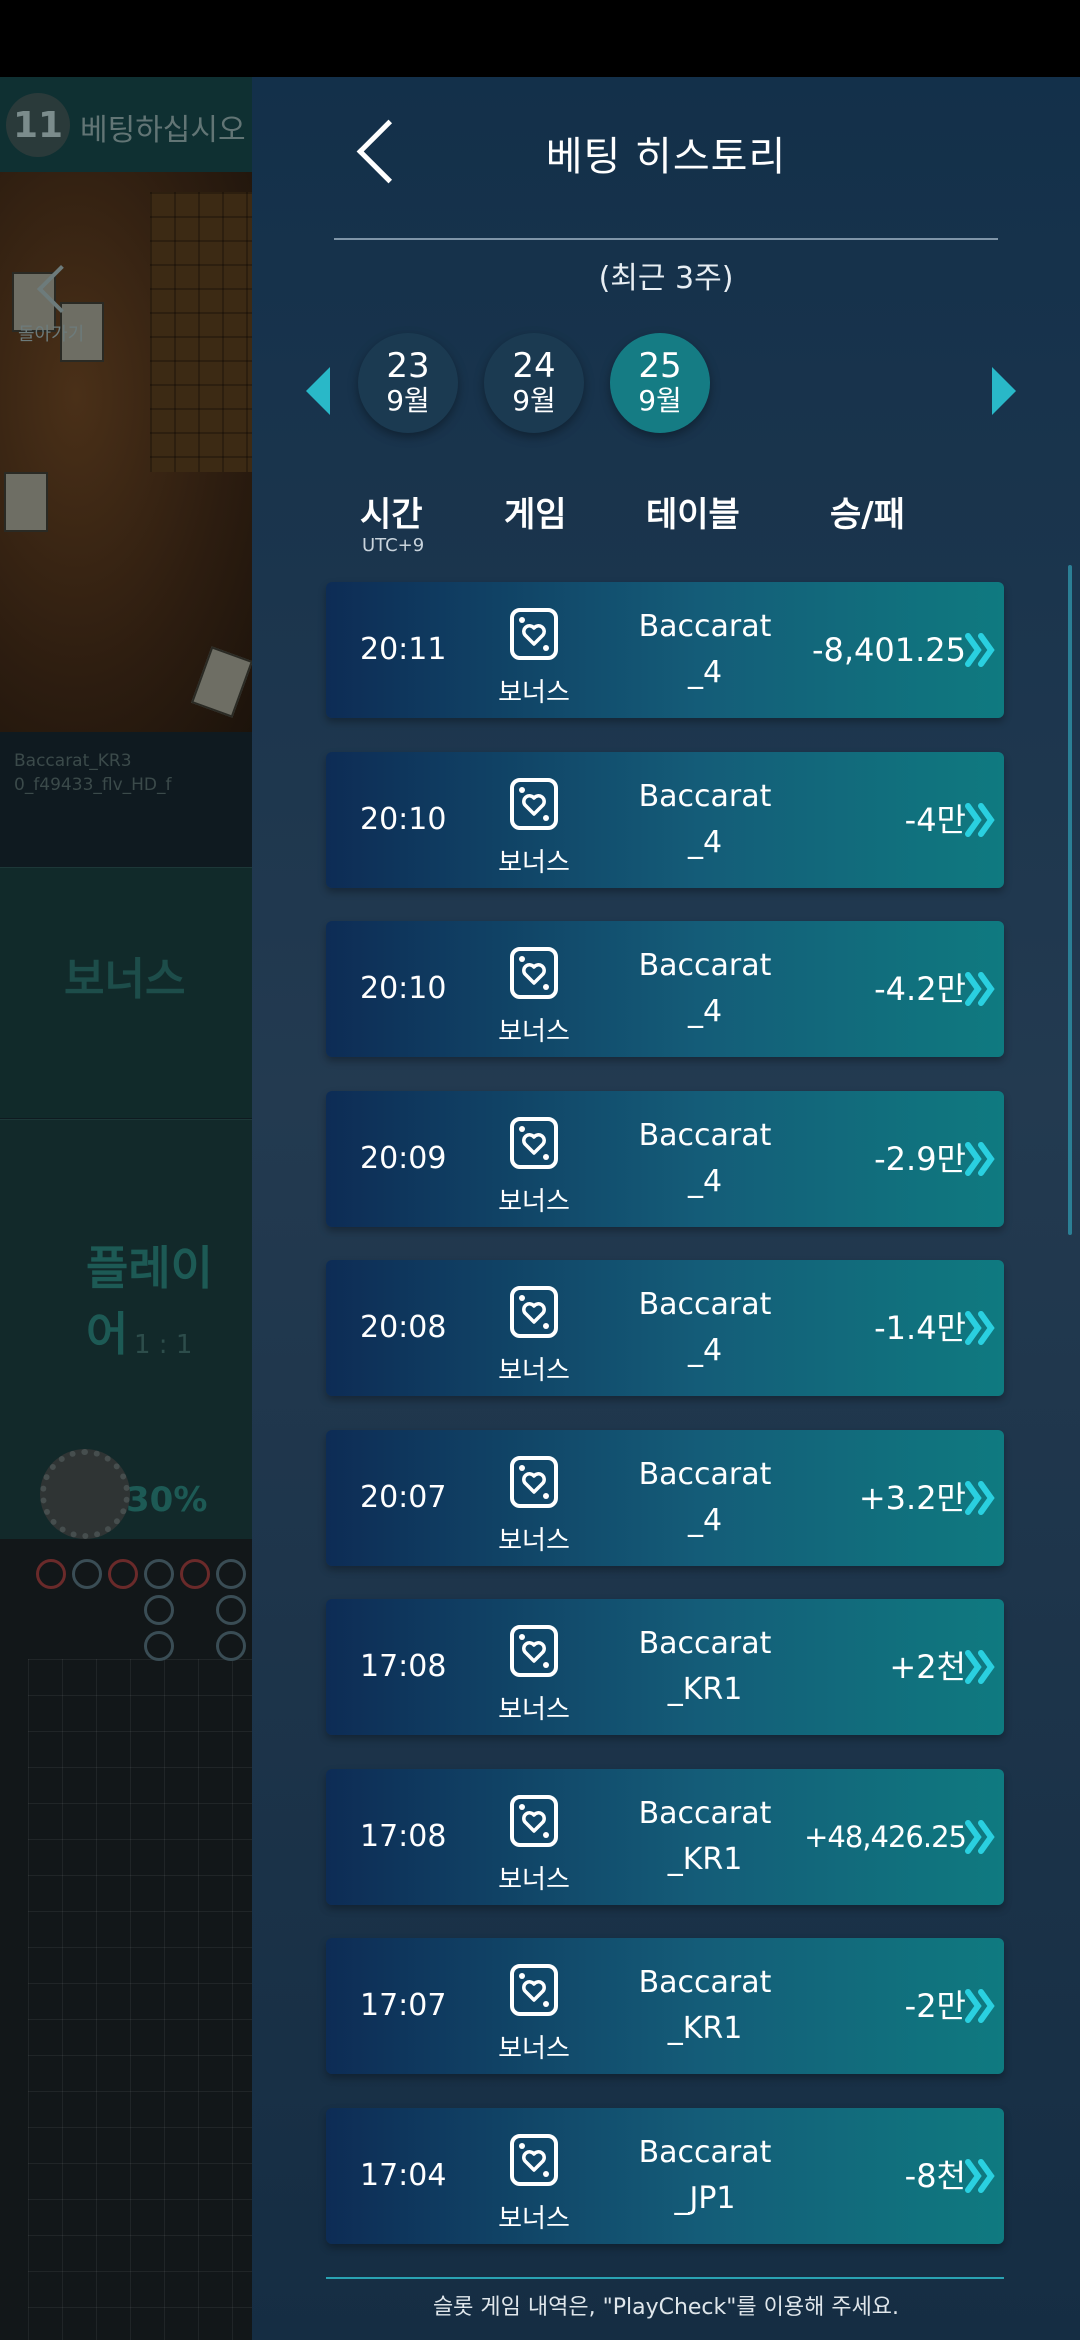  I want to click on row-amount: -2만, so click(935, 2006).